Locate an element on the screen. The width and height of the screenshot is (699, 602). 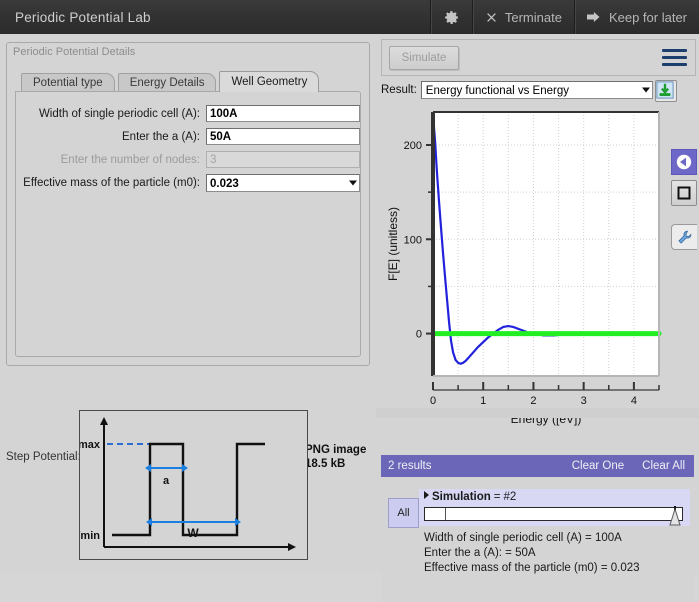
hamburger-menu-icon is located at coordinates (674, 57).